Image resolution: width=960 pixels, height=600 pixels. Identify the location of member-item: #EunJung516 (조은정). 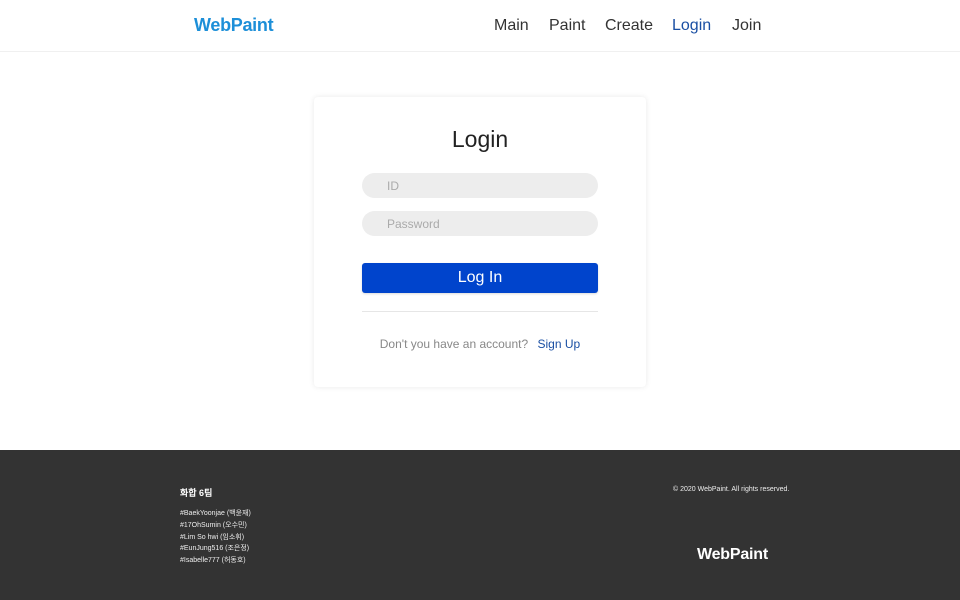
(215, 549).